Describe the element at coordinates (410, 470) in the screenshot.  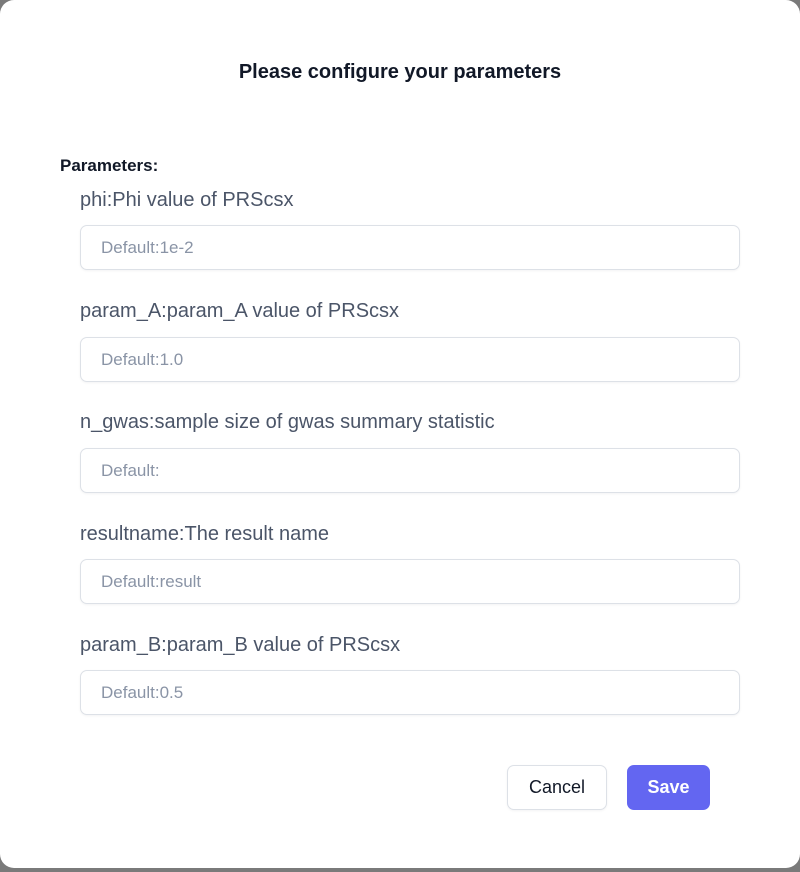
I see `n-gwas-input` at that location.